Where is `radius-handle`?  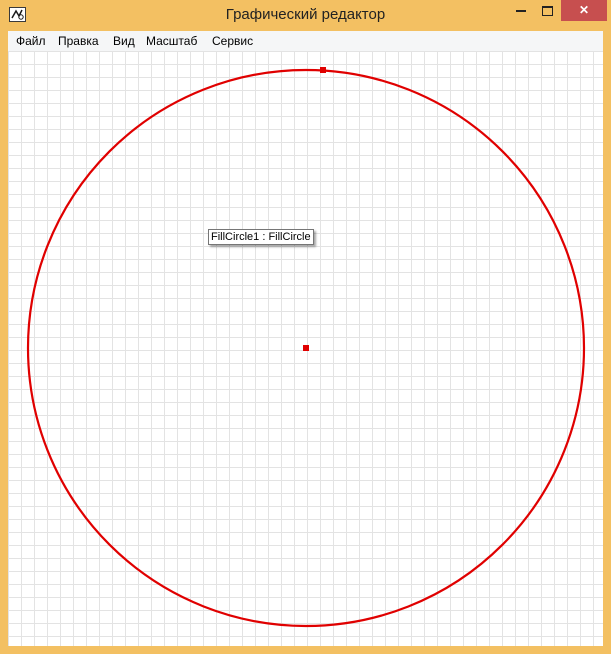
radius-handle is located at coordinates (323, 70).